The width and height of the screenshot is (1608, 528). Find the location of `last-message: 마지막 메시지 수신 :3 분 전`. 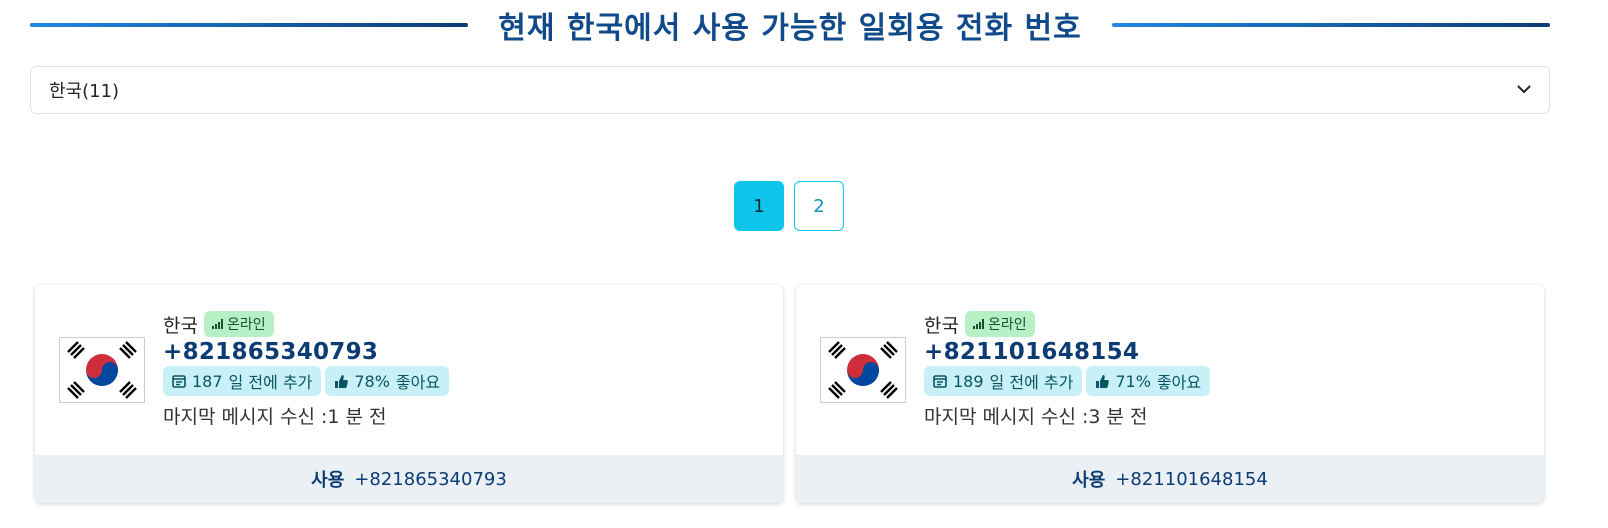

last-message: 마지막 메시지 수신 :3 분 전 is located at coordinates (1036, 417).